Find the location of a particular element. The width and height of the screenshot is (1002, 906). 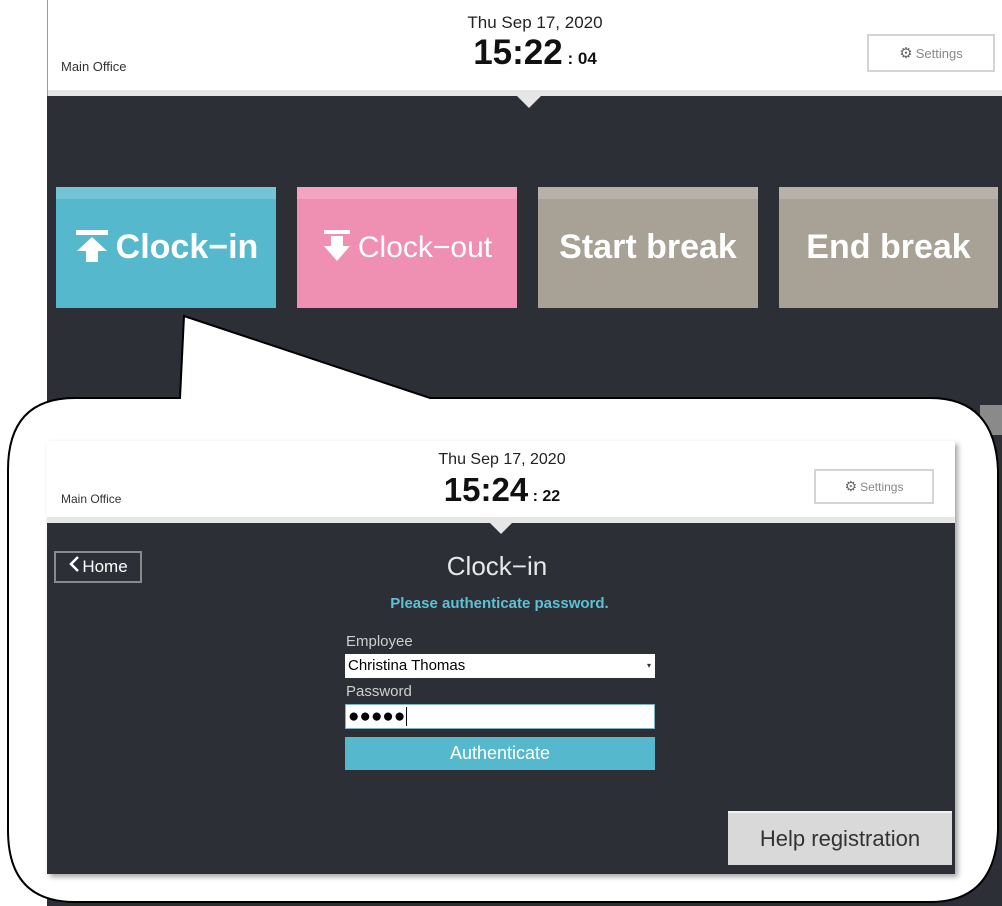

chevron-left-icon is located at coordinates (74, 566).